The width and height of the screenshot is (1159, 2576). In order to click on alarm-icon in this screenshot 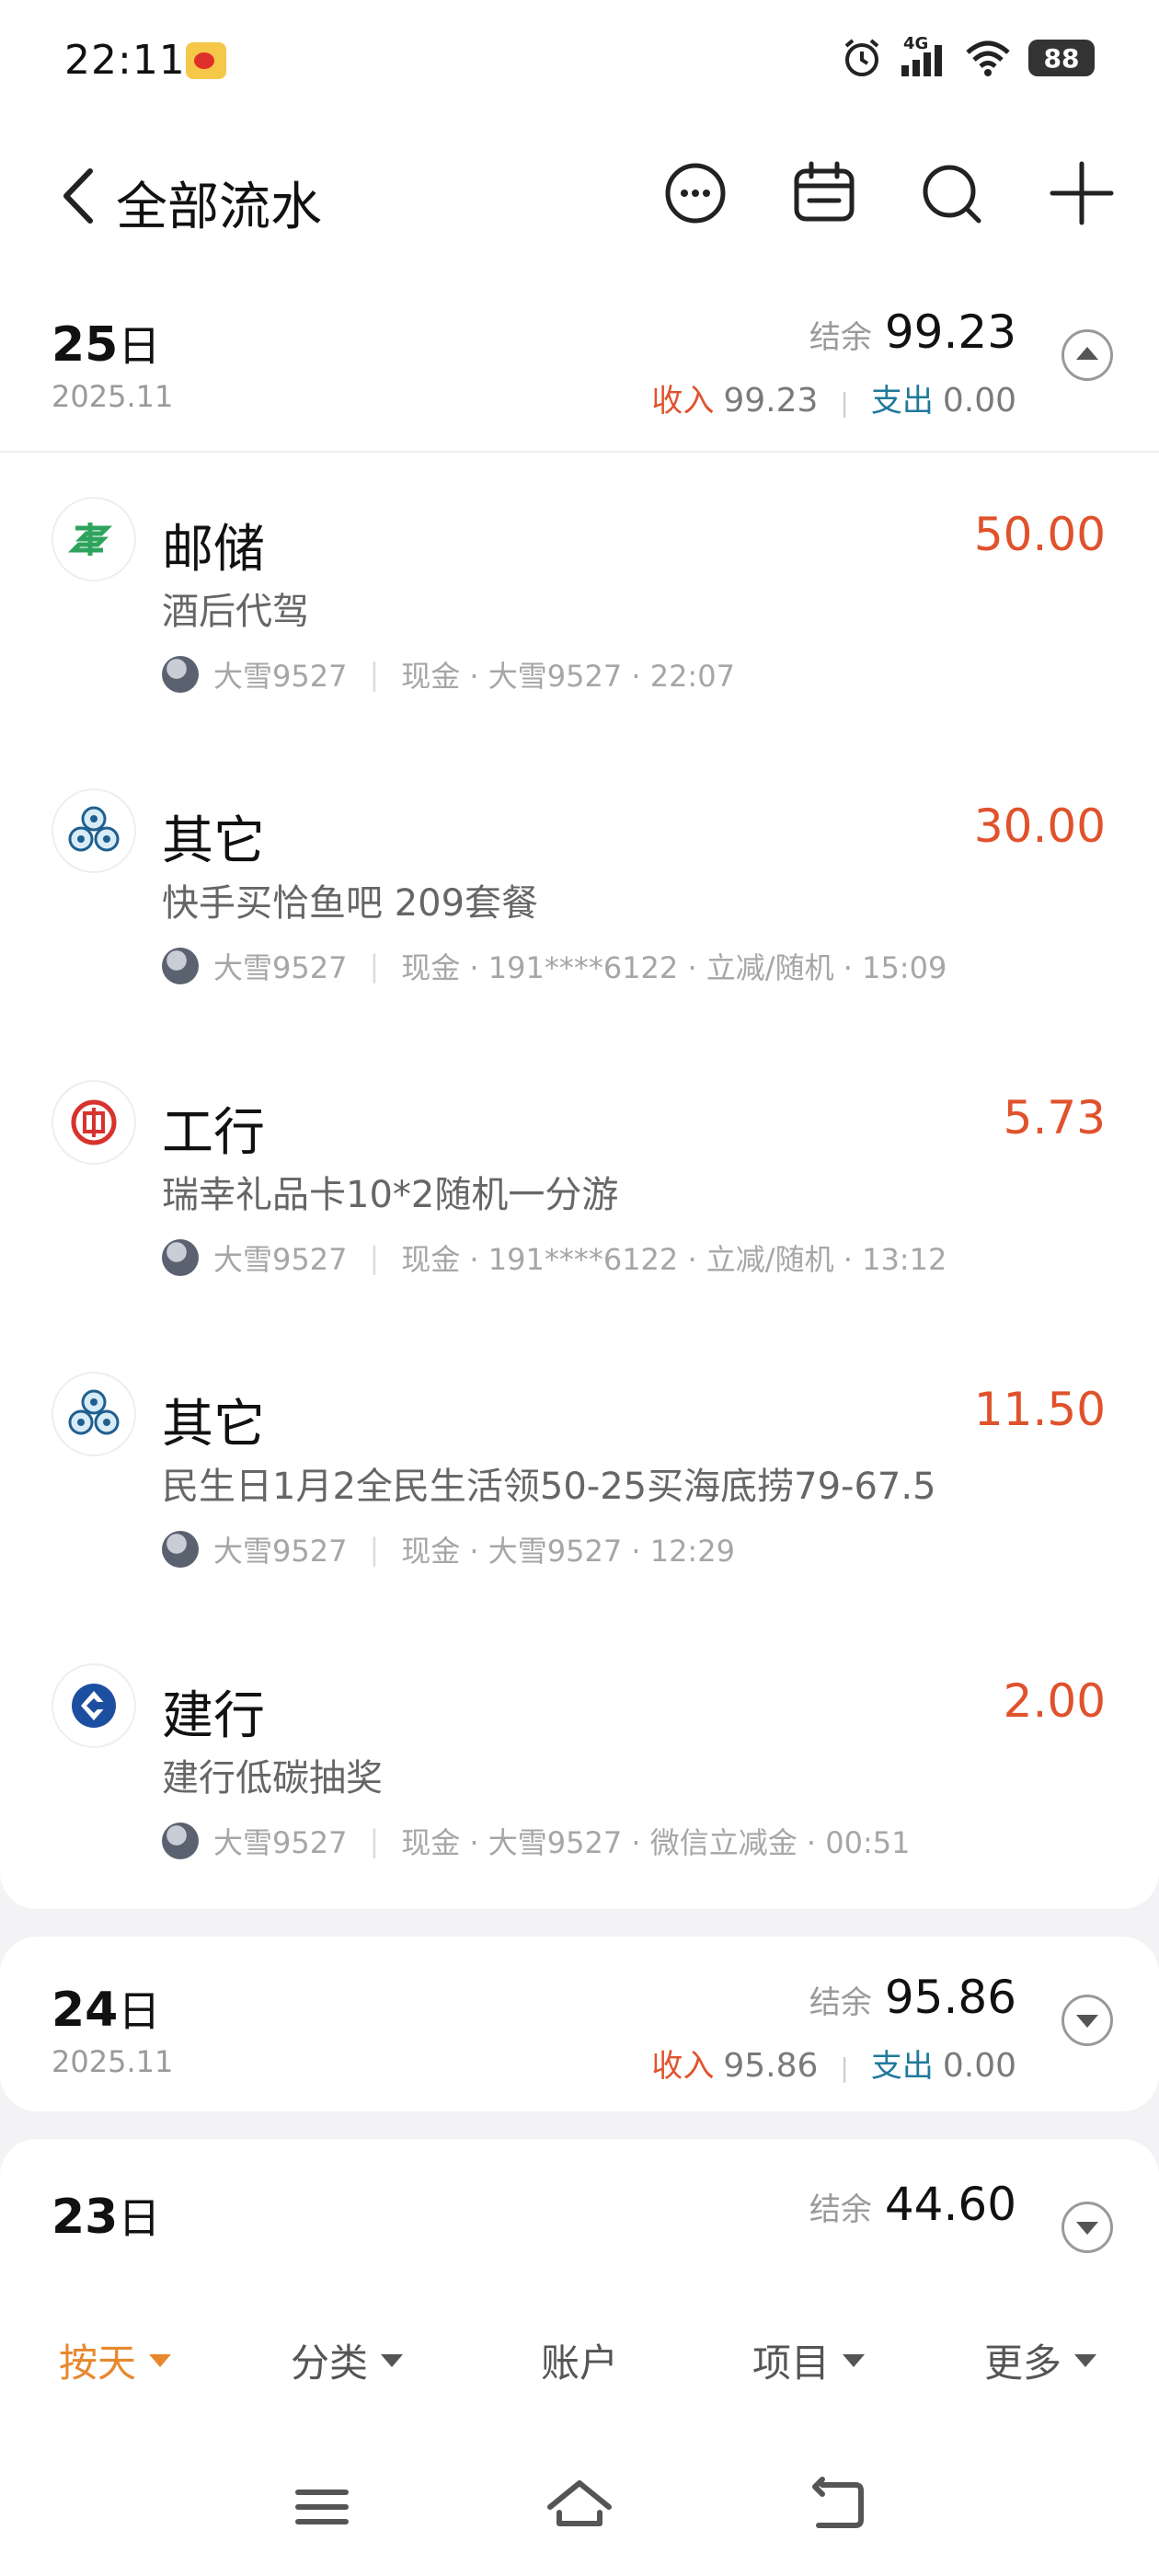, I will do `click(861, 57)`.